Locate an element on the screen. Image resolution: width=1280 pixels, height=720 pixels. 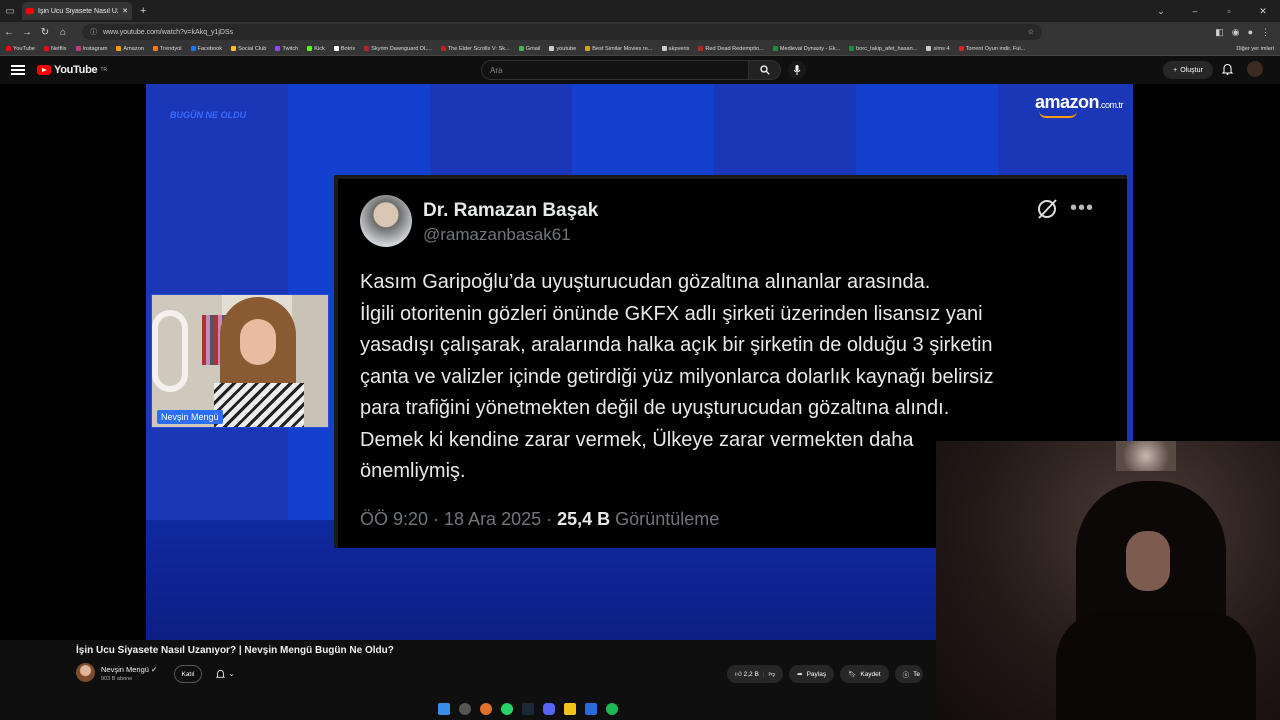
like-button: 👍︎ 2,2 B is located at coordinates (747, 674).